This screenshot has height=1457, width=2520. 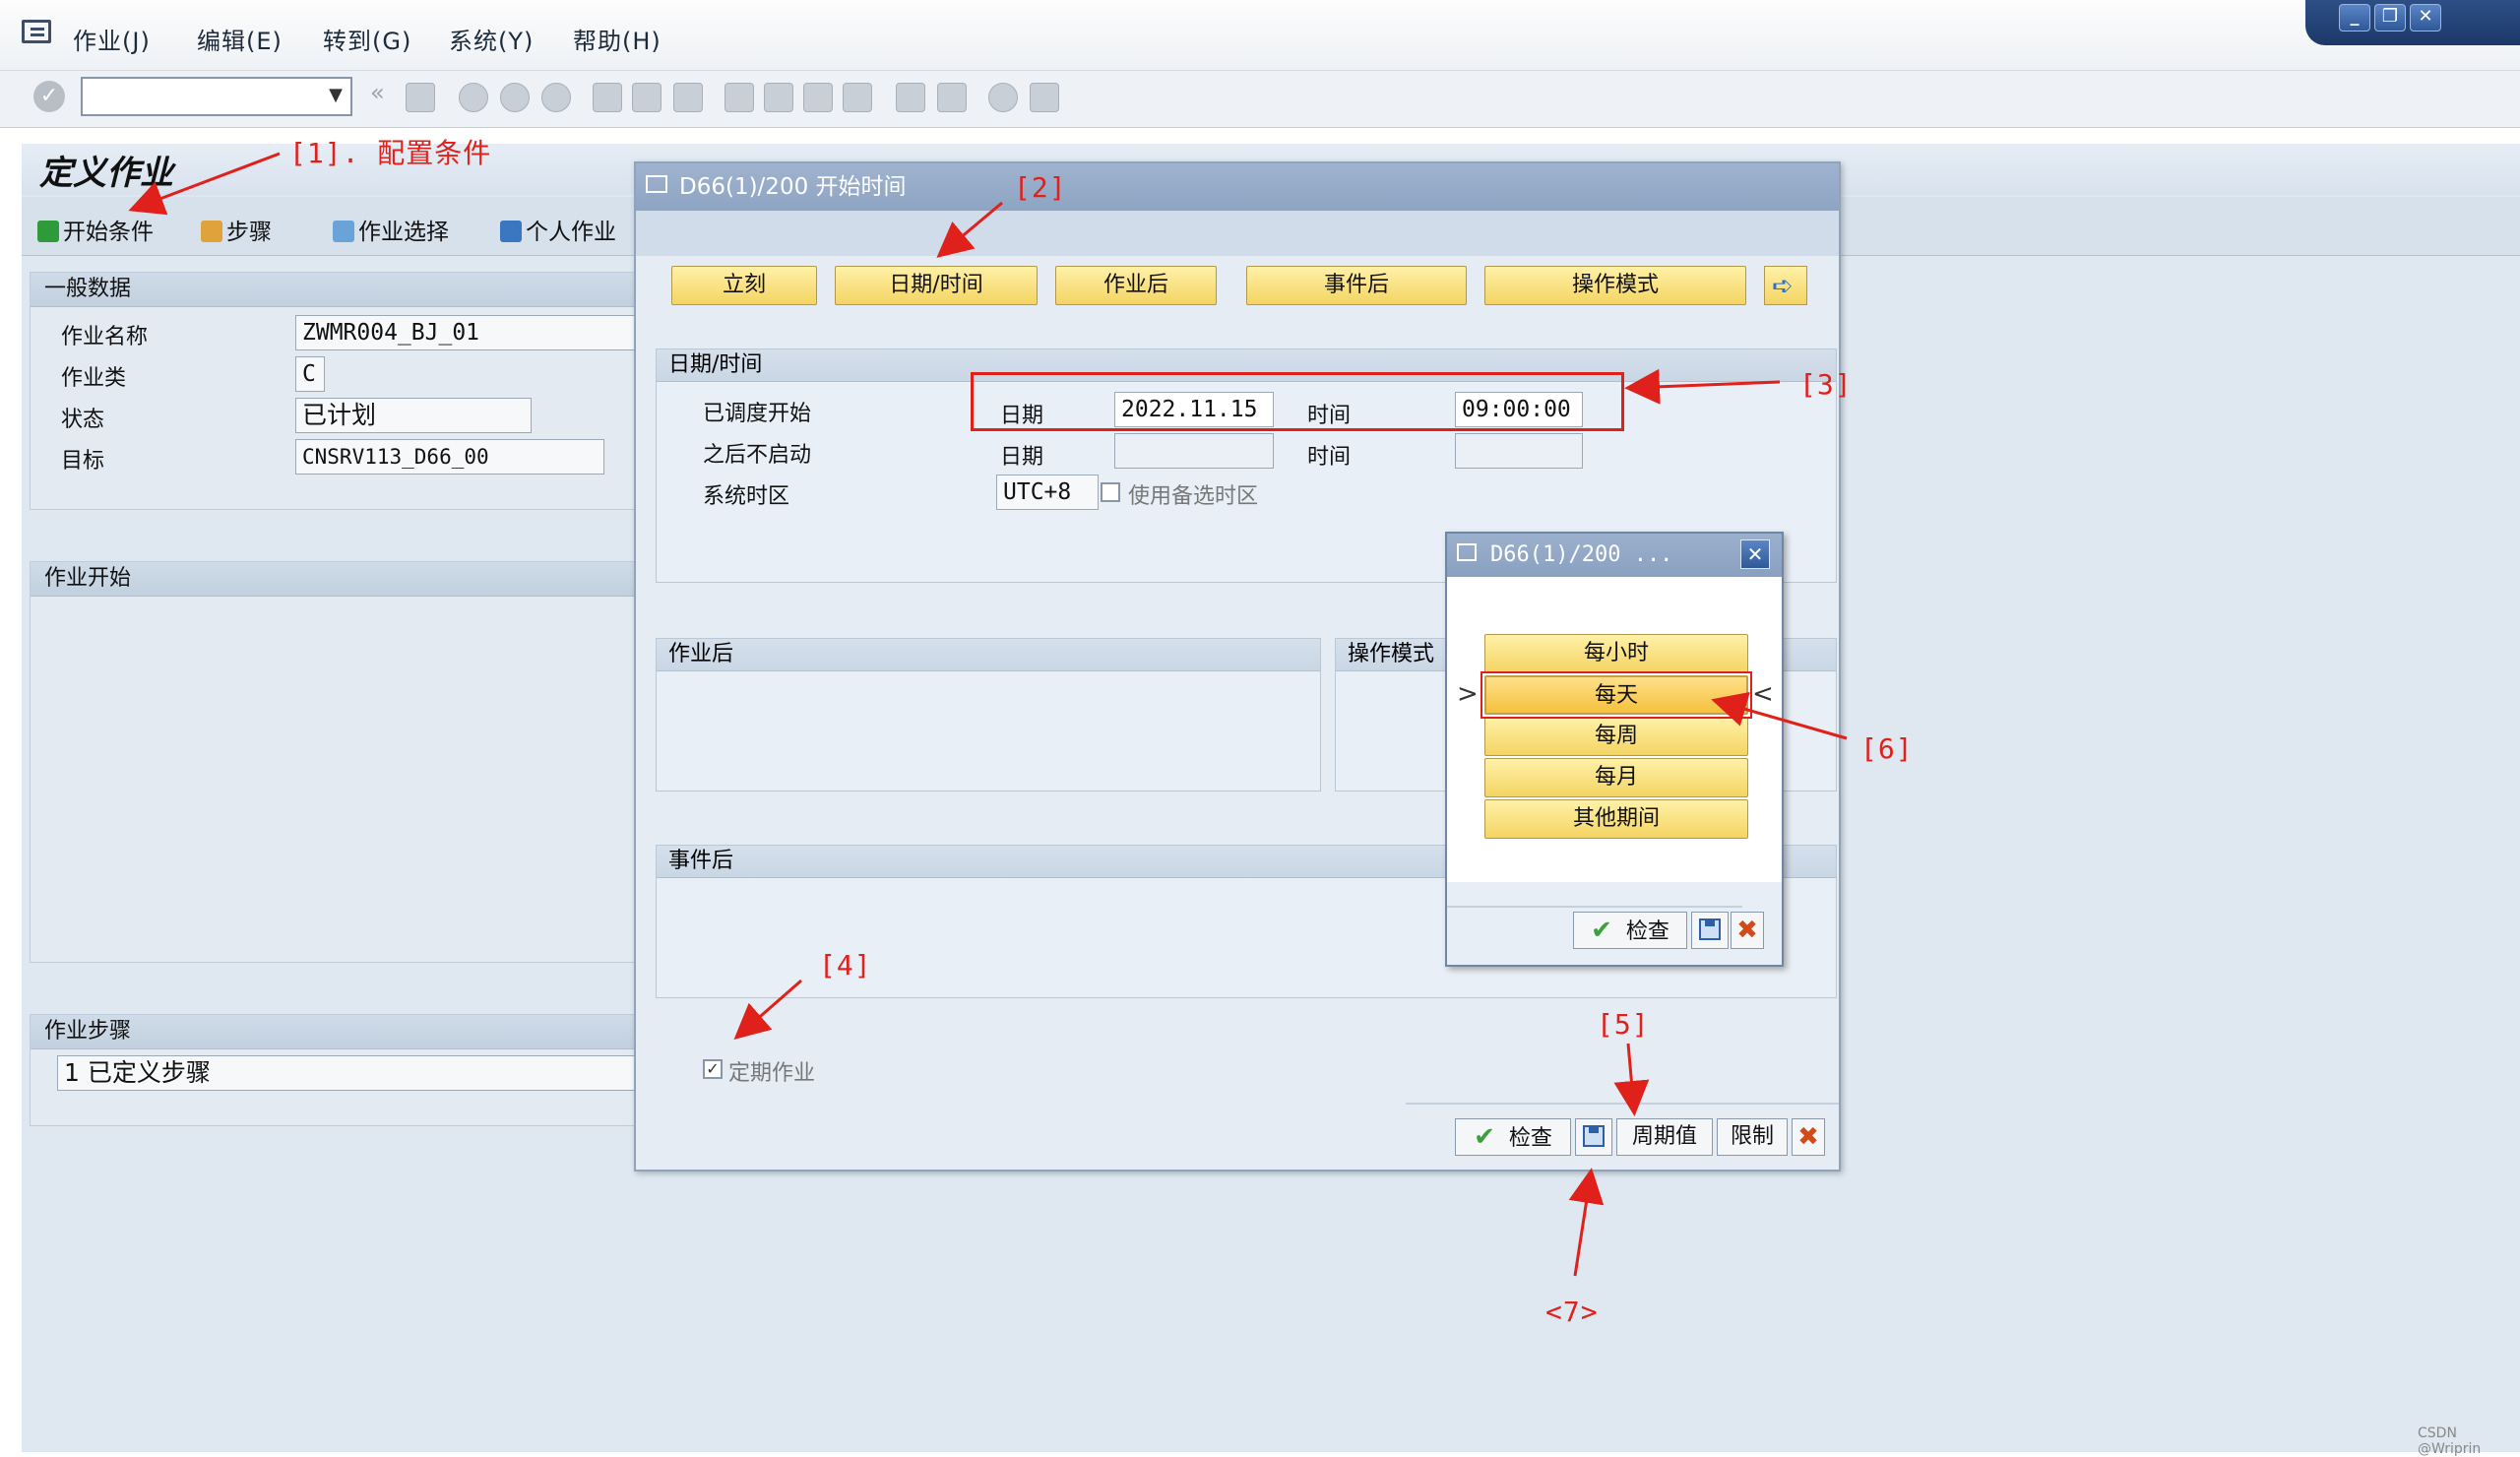 I want to click on annotation-6: [6], so click(x=1887, y=748).